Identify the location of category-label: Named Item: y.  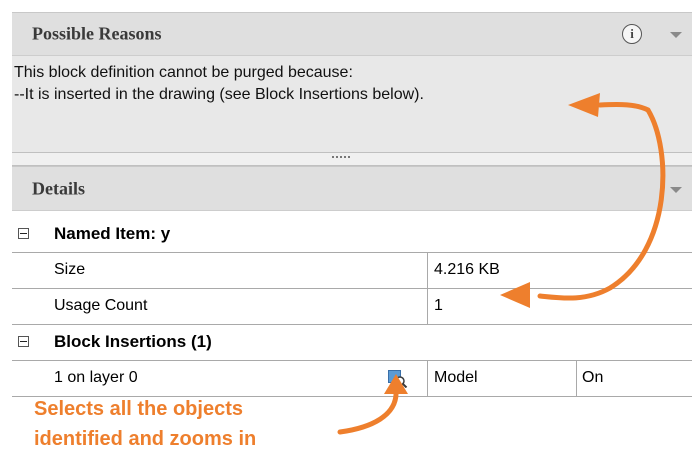
(112, 233).